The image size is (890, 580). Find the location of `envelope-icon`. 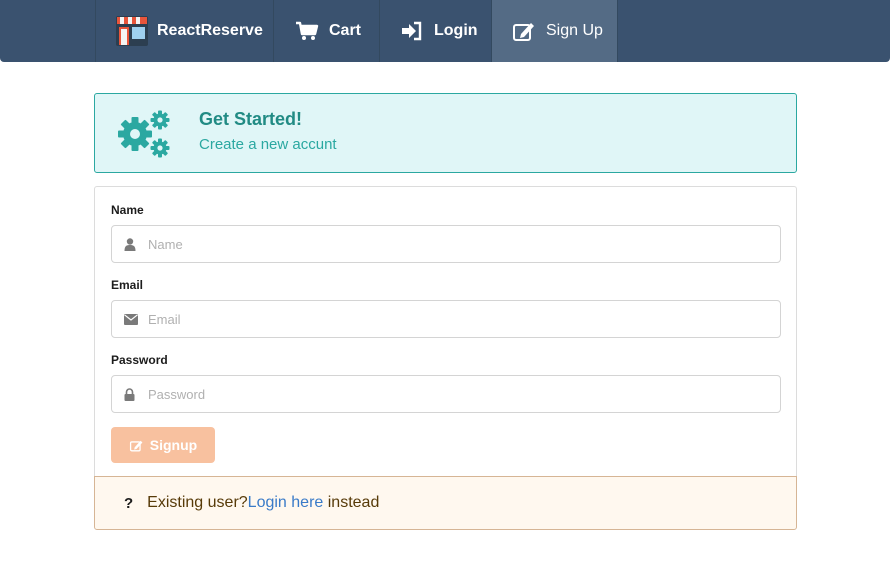

envelope-icon is located at coordinates (131, 319).